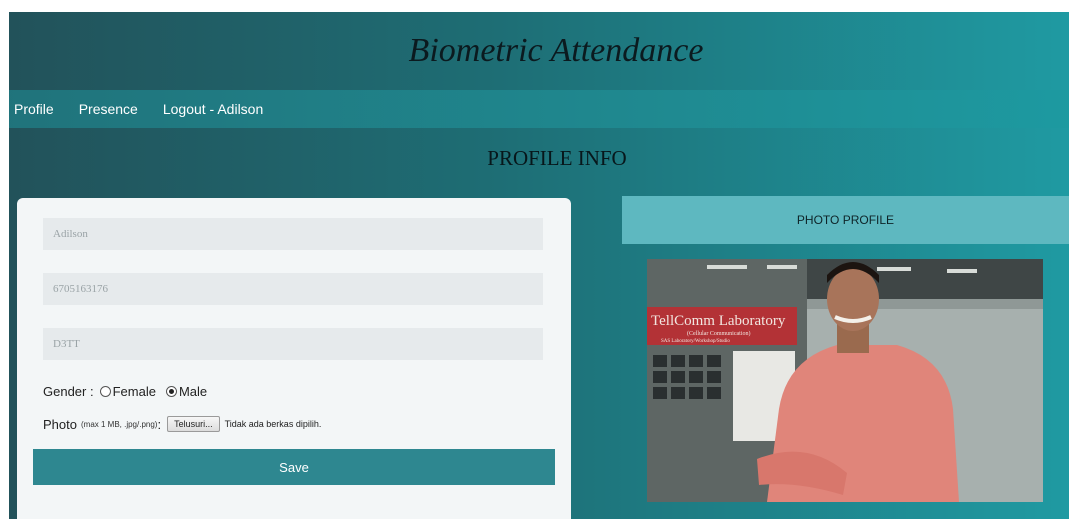 Image resolution: width=1069 pixels, height=519 pixels. Describe the element at coordinates (718, 321) in the screenshot. I see `photo-sign-title: TellComm Laboratory` at that location.